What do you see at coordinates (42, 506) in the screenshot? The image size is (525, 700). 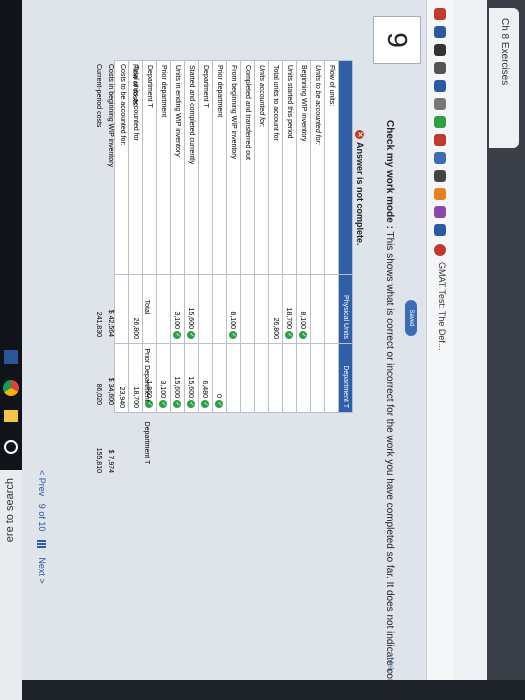 I see `page-number: 9` at bounding box center [42, 506].